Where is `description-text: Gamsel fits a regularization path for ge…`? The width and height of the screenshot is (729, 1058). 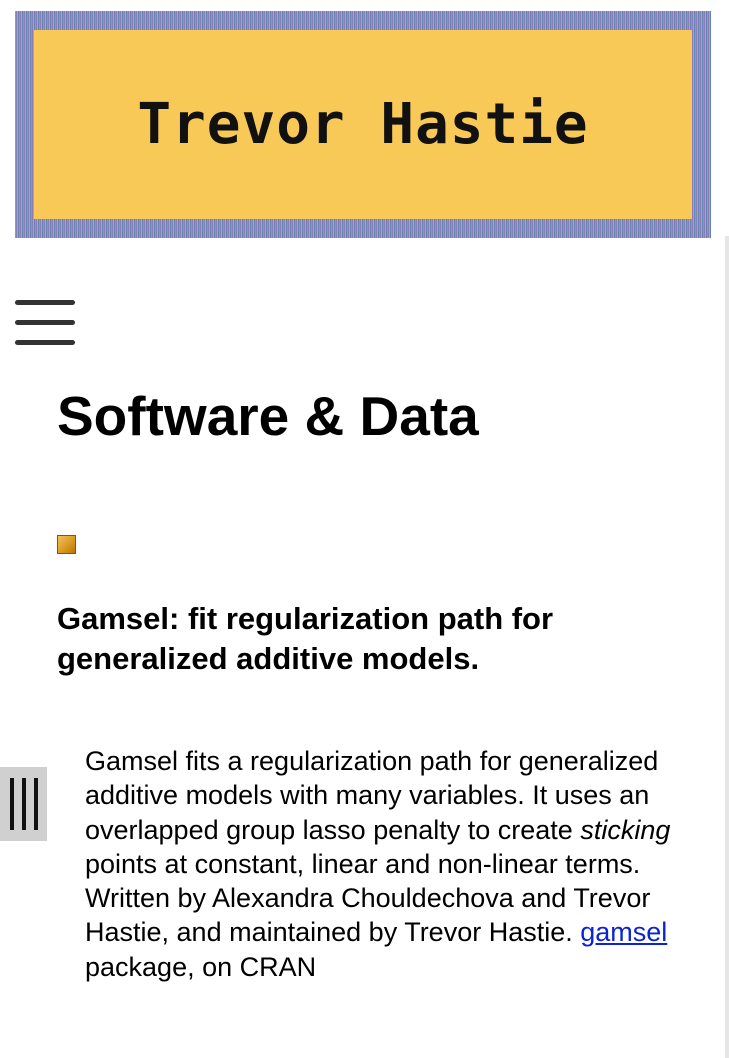 description-text: Gamsel fits a regularization path for ge… is located at coordinates (372, 795).